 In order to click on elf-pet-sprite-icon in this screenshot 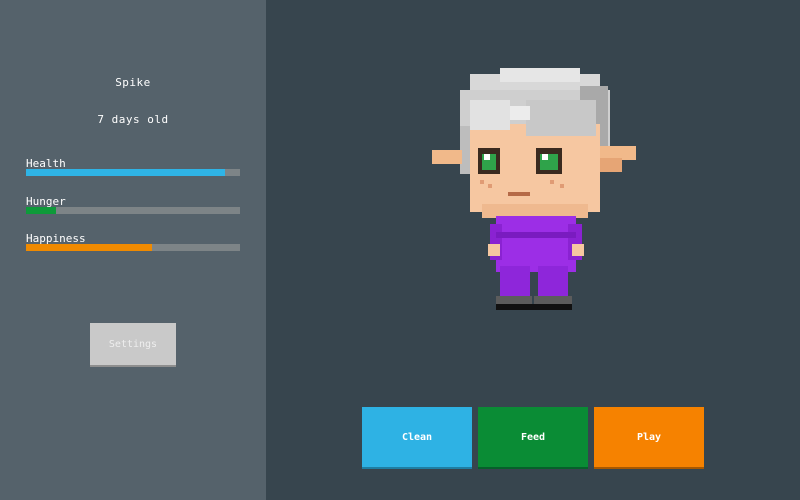, I will do `click(535, 191)`.